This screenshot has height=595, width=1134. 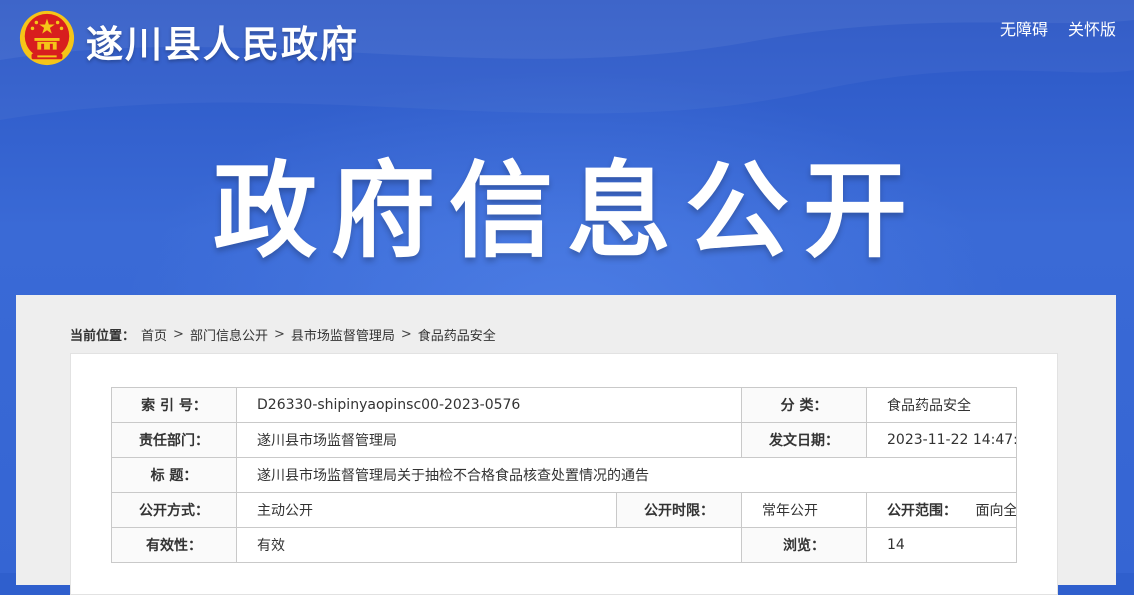 What do you see at coordinates (489, 440) in the screenshot?
I see `department-value: 遂川县市场监督管理局` at bounding box center [489, 440].